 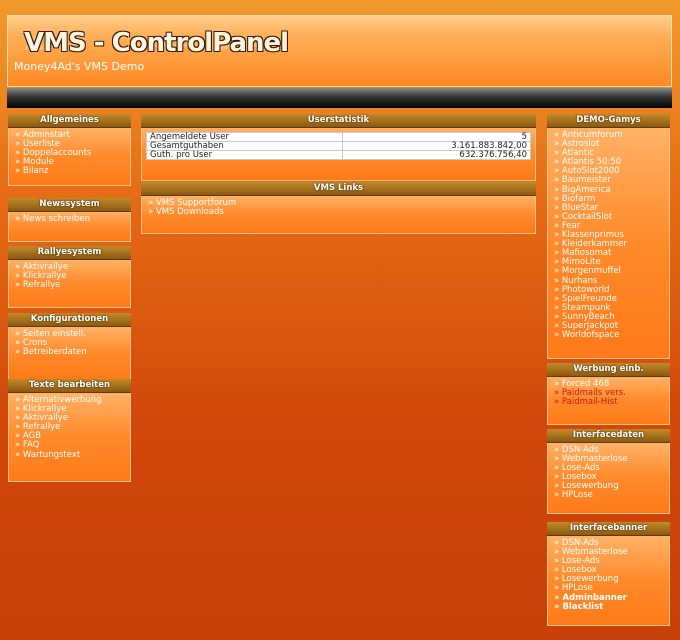 I want to click on box-title: Werbung einb., so click(x=608, y=370).